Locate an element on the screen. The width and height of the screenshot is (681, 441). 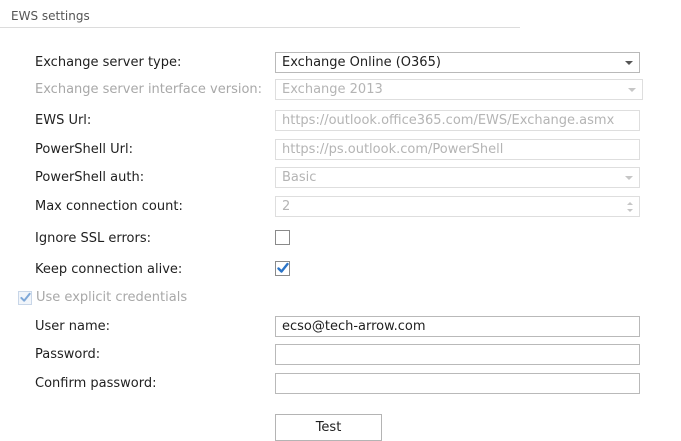
powershell-url-label: PowerShell Url: is located at coordinates (84, 149).